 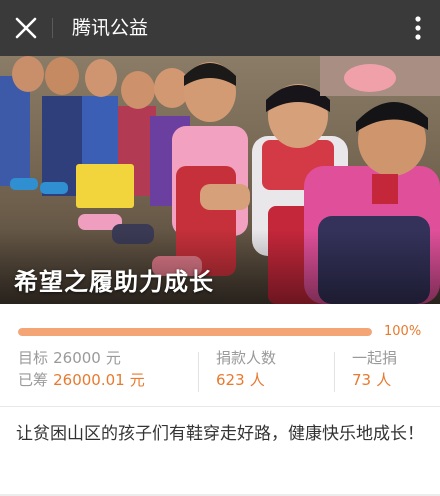 What do you see at coordinates (89, 380) in the screenshot?
I see `raised-value: 26000.01` at bounding box center [89, 380].